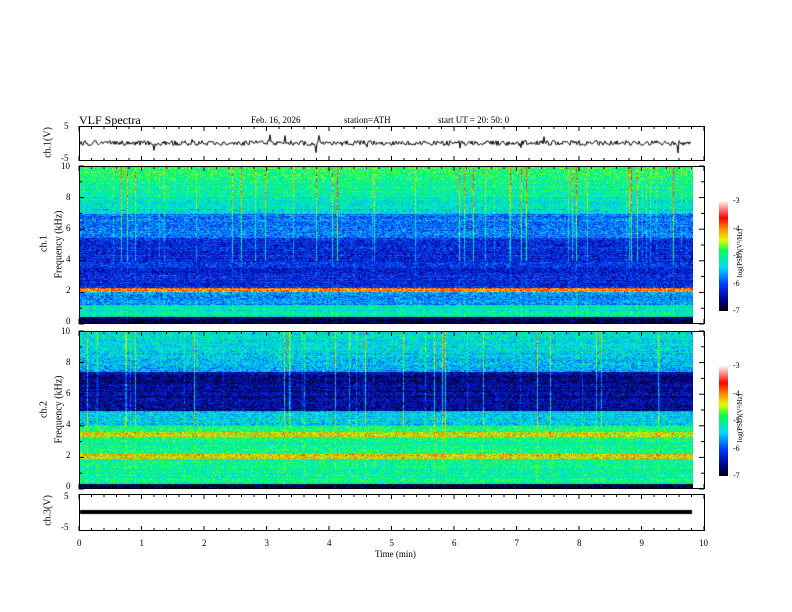  I want to click on x-tick-label: 10, so click(703, 543).